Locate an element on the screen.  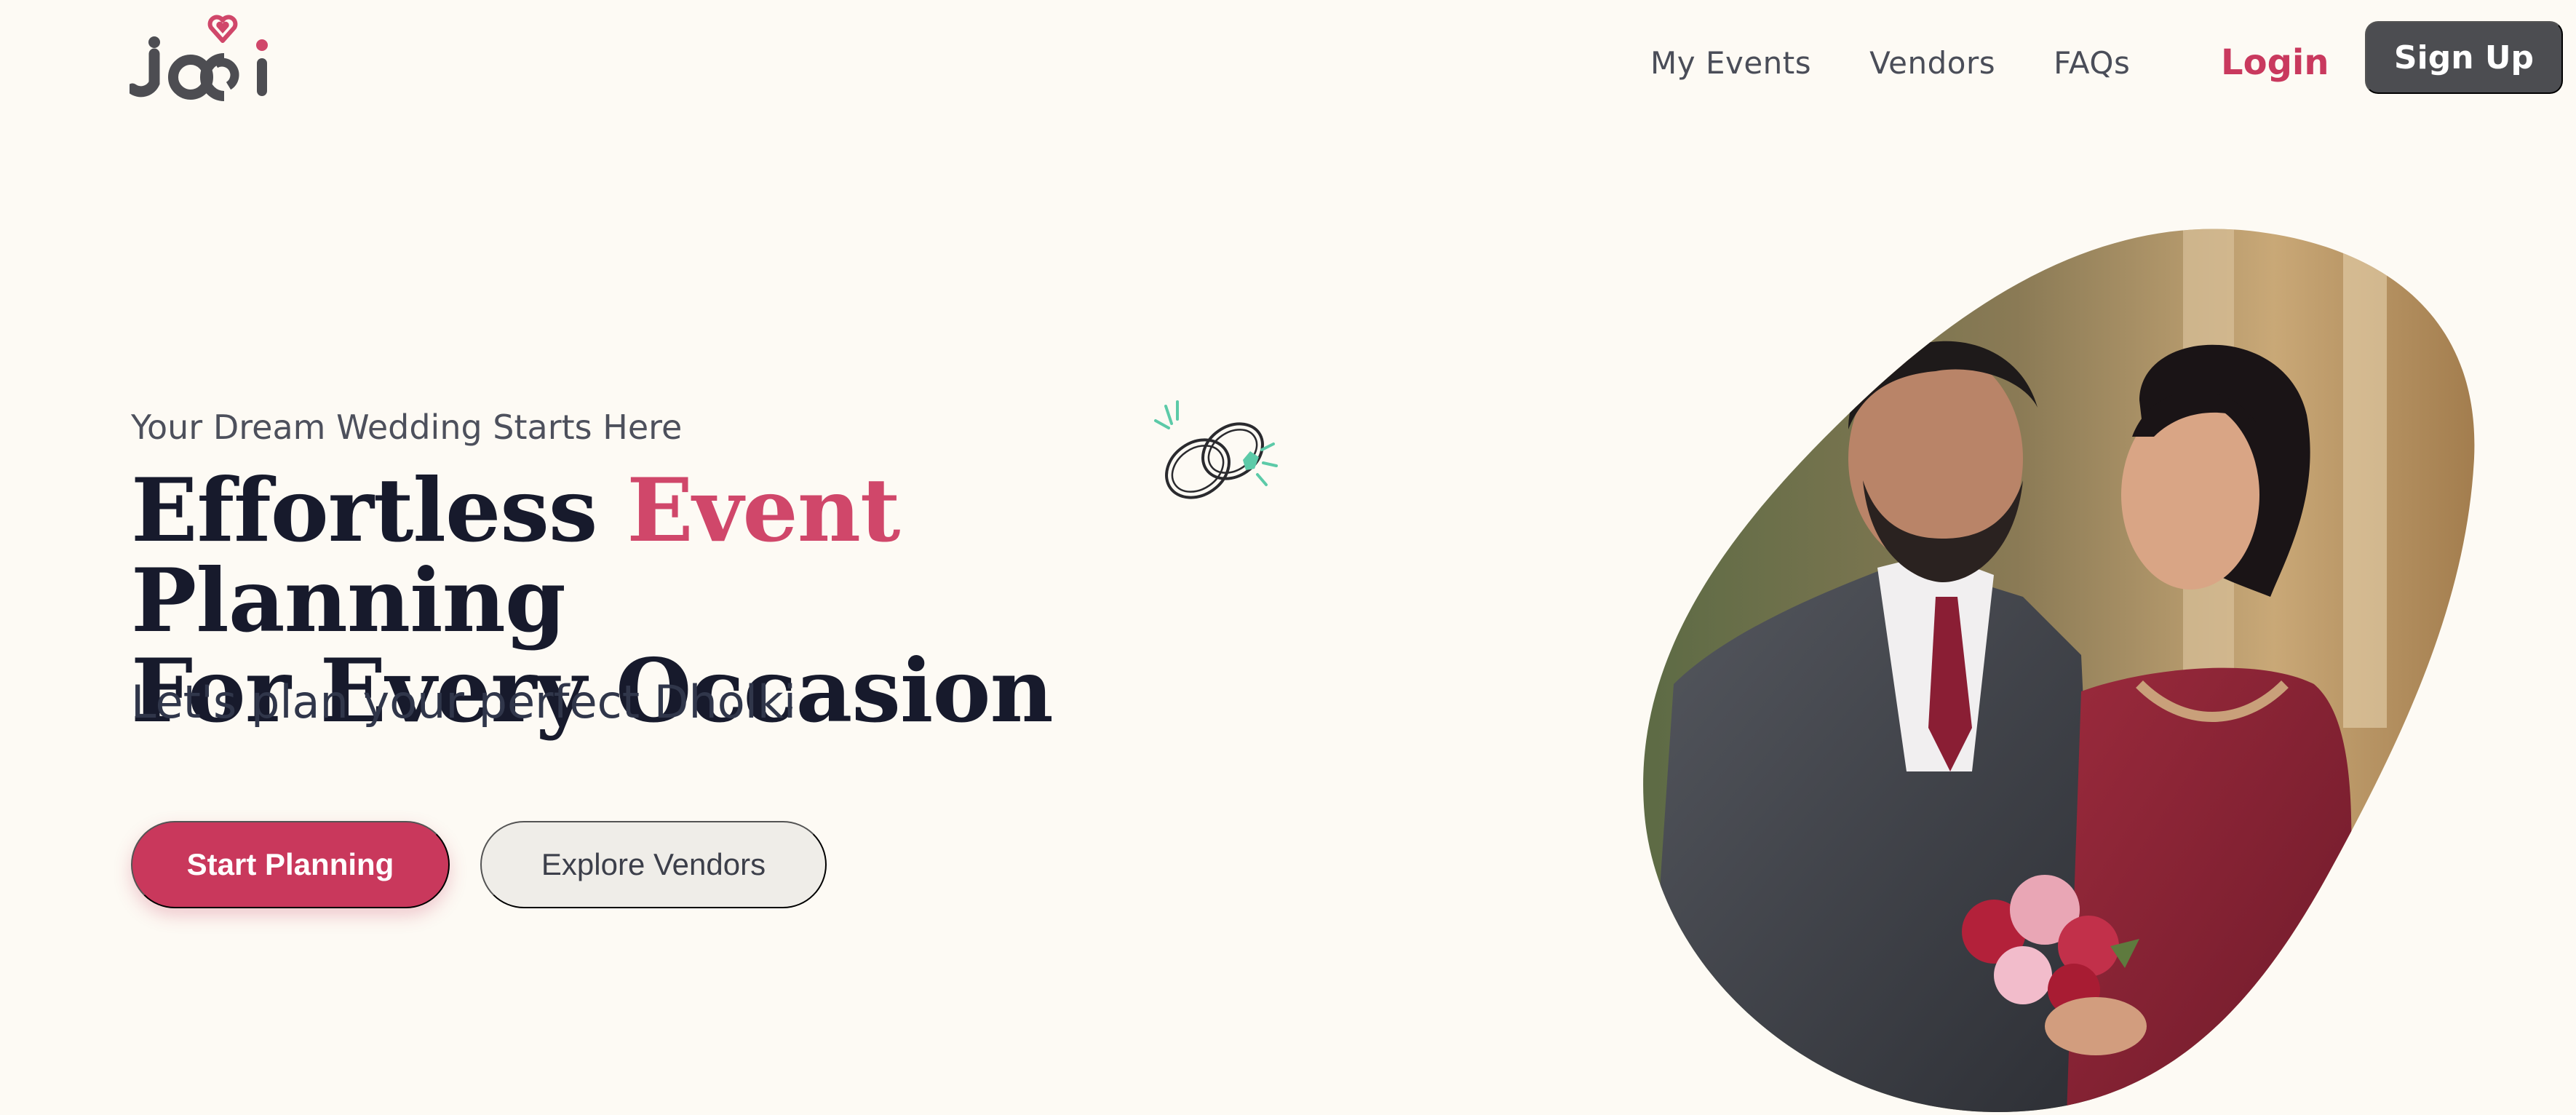
signup-button: Sign Up is located at coordinates (2464, 57).